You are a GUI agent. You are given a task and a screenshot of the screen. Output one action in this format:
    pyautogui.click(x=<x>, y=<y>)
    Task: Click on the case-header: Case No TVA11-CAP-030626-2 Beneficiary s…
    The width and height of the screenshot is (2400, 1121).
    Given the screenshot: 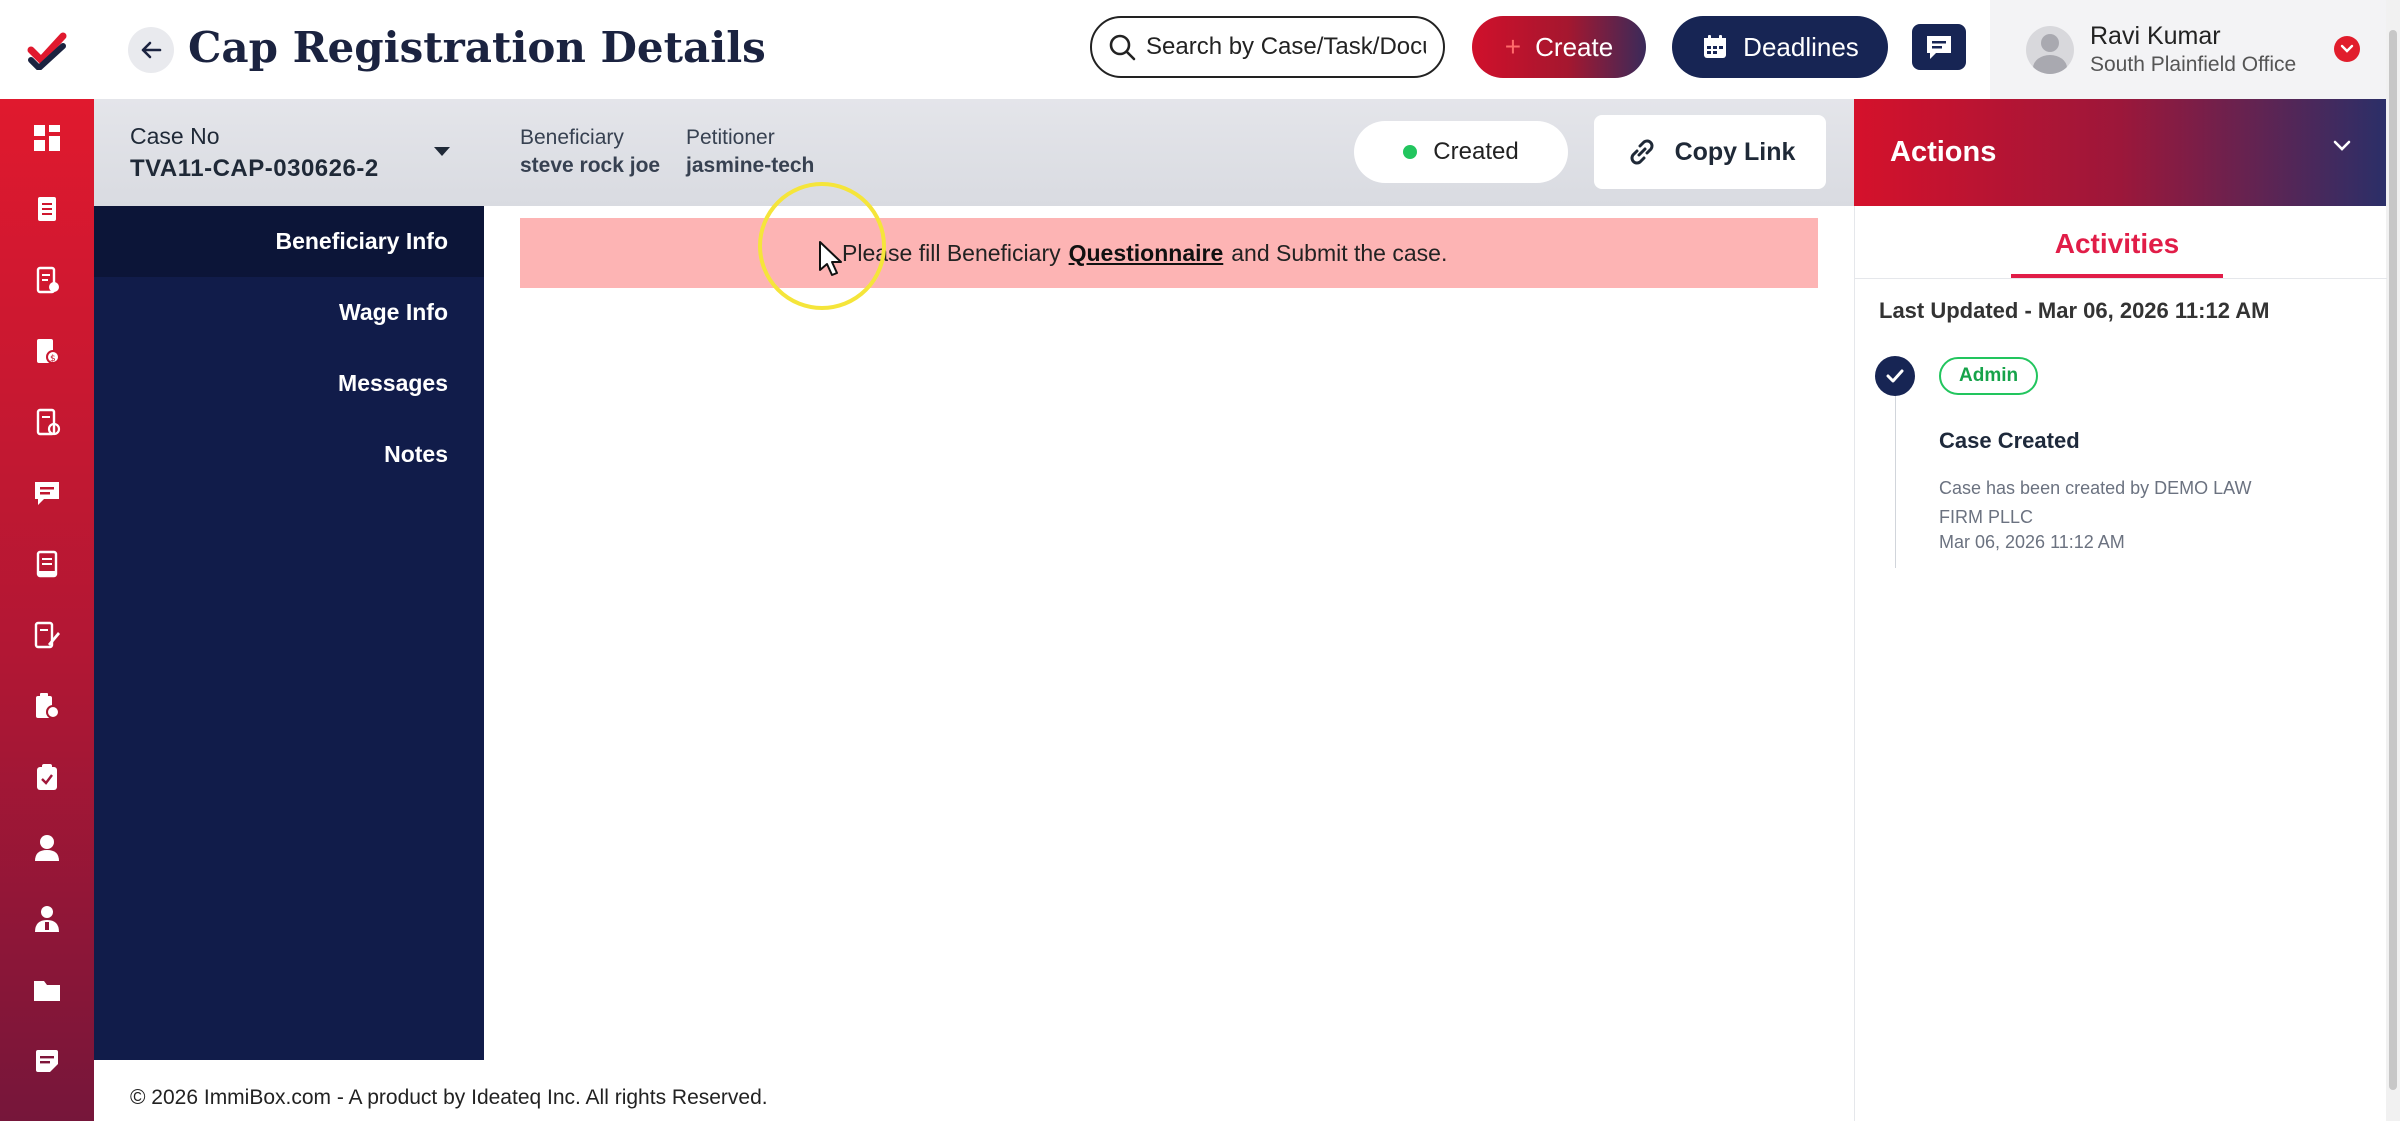 What is the action you would take?
    pyautogui.click(x=974, y=152)
    